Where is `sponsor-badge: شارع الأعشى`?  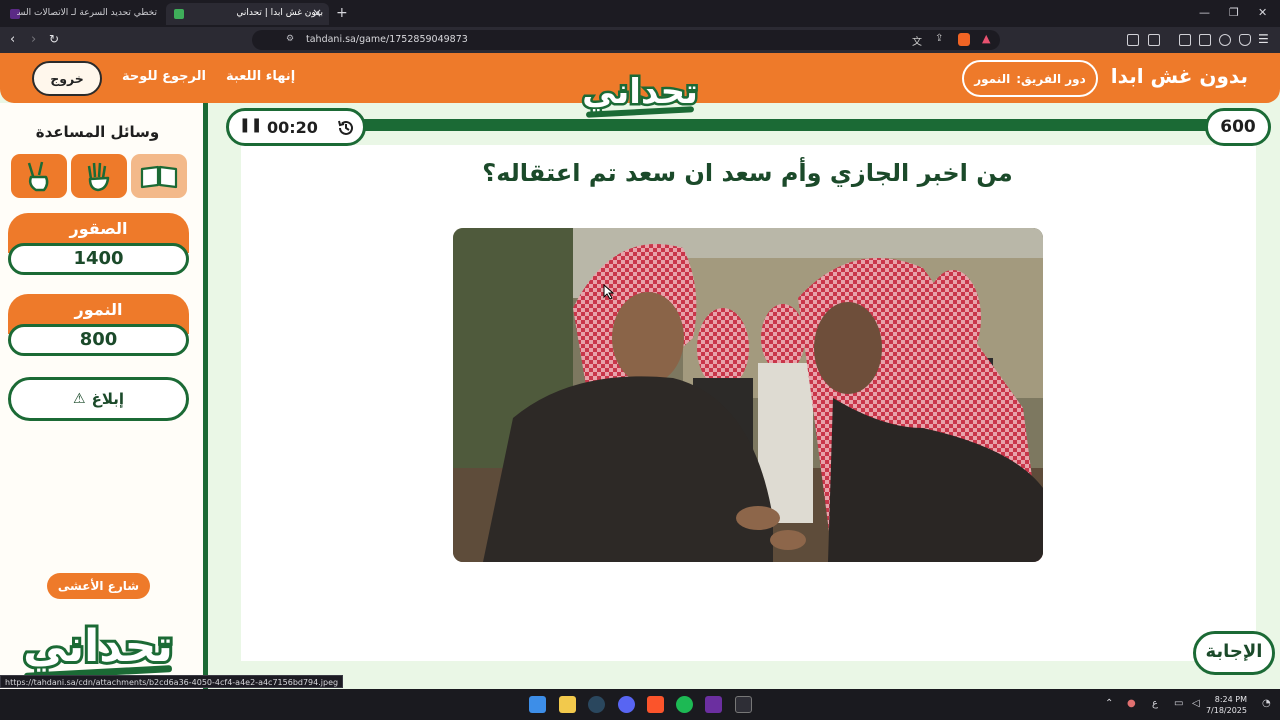
sponsor-badge: شارع الأعشى is located at coordinates (98, 586).